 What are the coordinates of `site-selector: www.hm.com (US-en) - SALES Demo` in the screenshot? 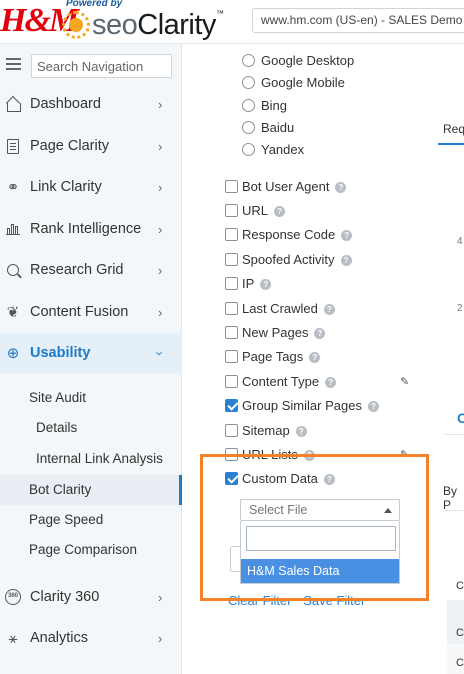 It's located at (358, 20).